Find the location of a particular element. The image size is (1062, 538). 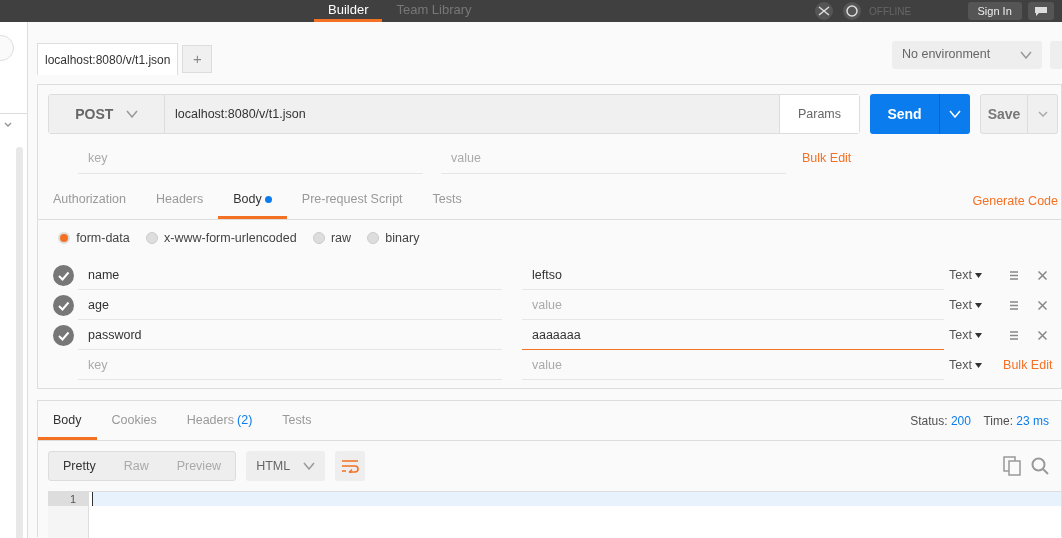

radio-option: form-data is located at coordinates (94, 238).